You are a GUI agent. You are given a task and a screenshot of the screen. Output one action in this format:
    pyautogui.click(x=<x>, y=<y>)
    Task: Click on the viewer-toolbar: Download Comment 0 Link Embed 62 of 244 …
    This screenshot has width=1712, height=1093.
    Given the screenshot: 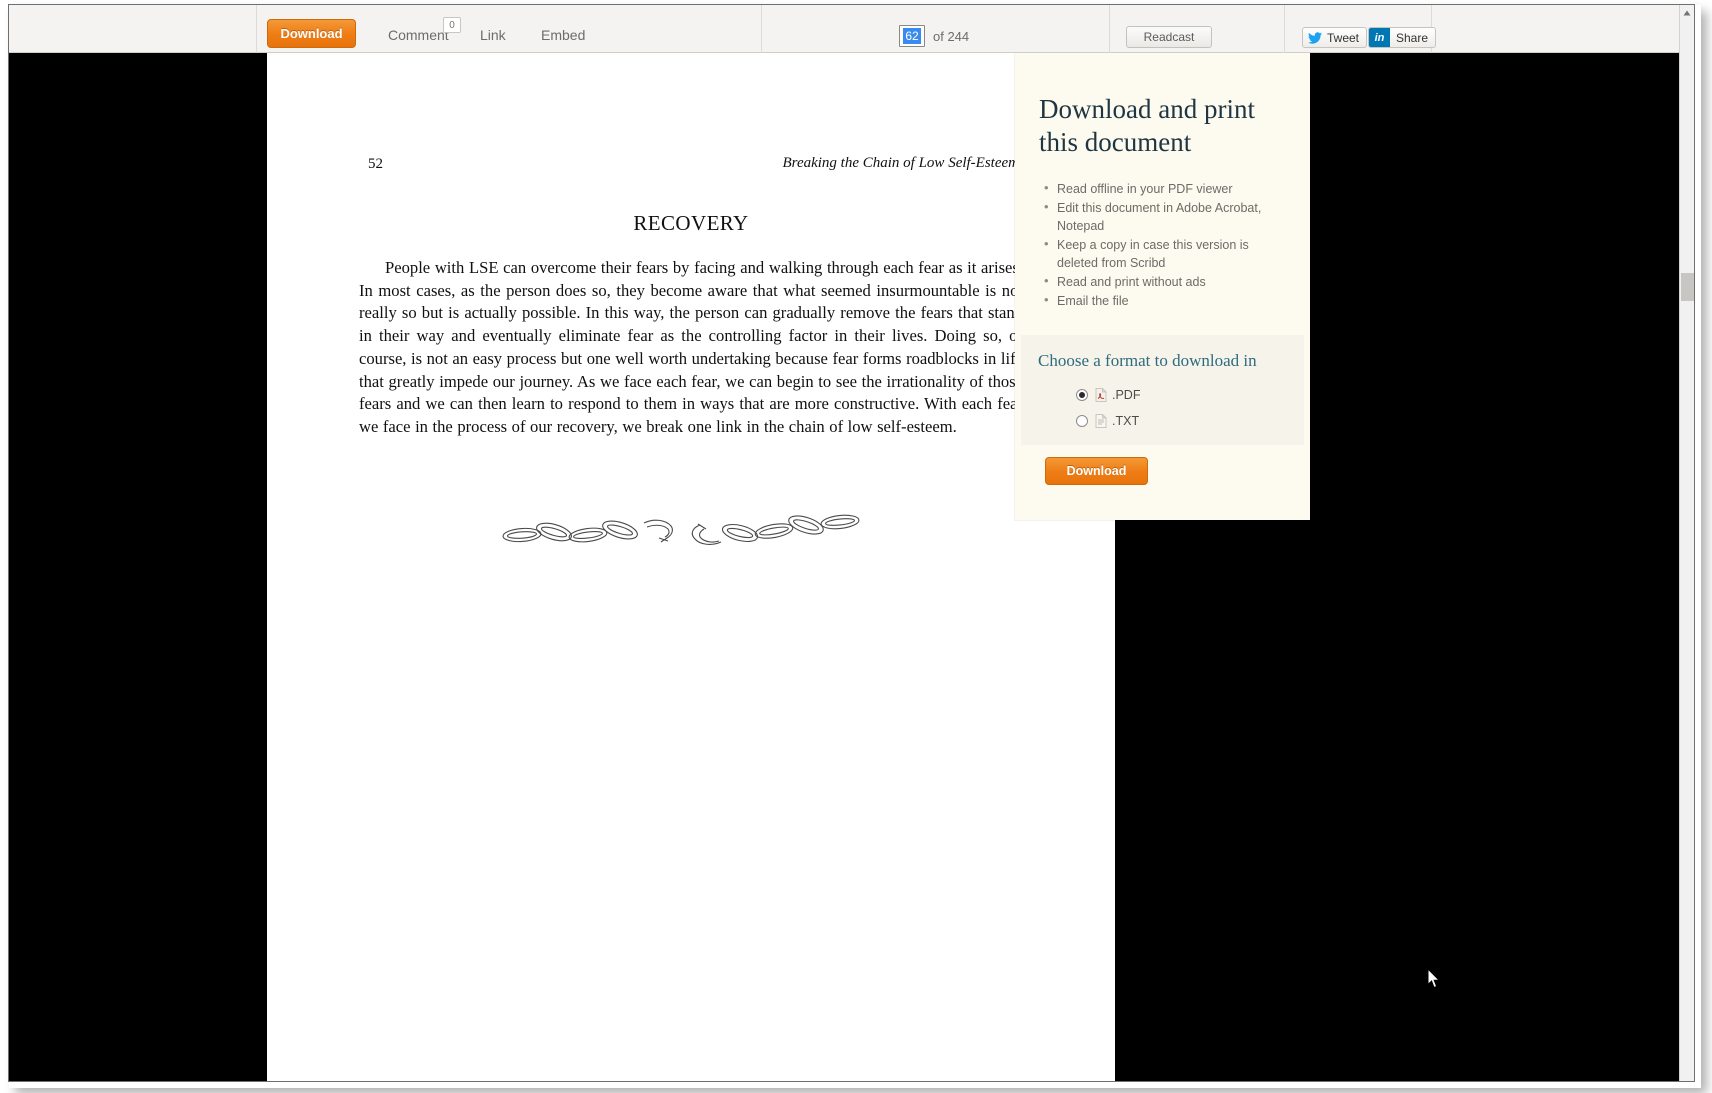 What is the action you would take?
    pyautogui.click(x=845, y=29)
    